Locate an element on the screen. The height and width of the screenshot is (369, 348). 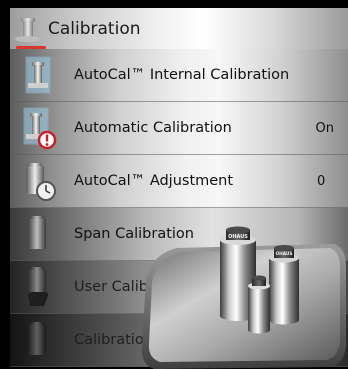
weight-alert-icon is located at coordinates (42, 128).